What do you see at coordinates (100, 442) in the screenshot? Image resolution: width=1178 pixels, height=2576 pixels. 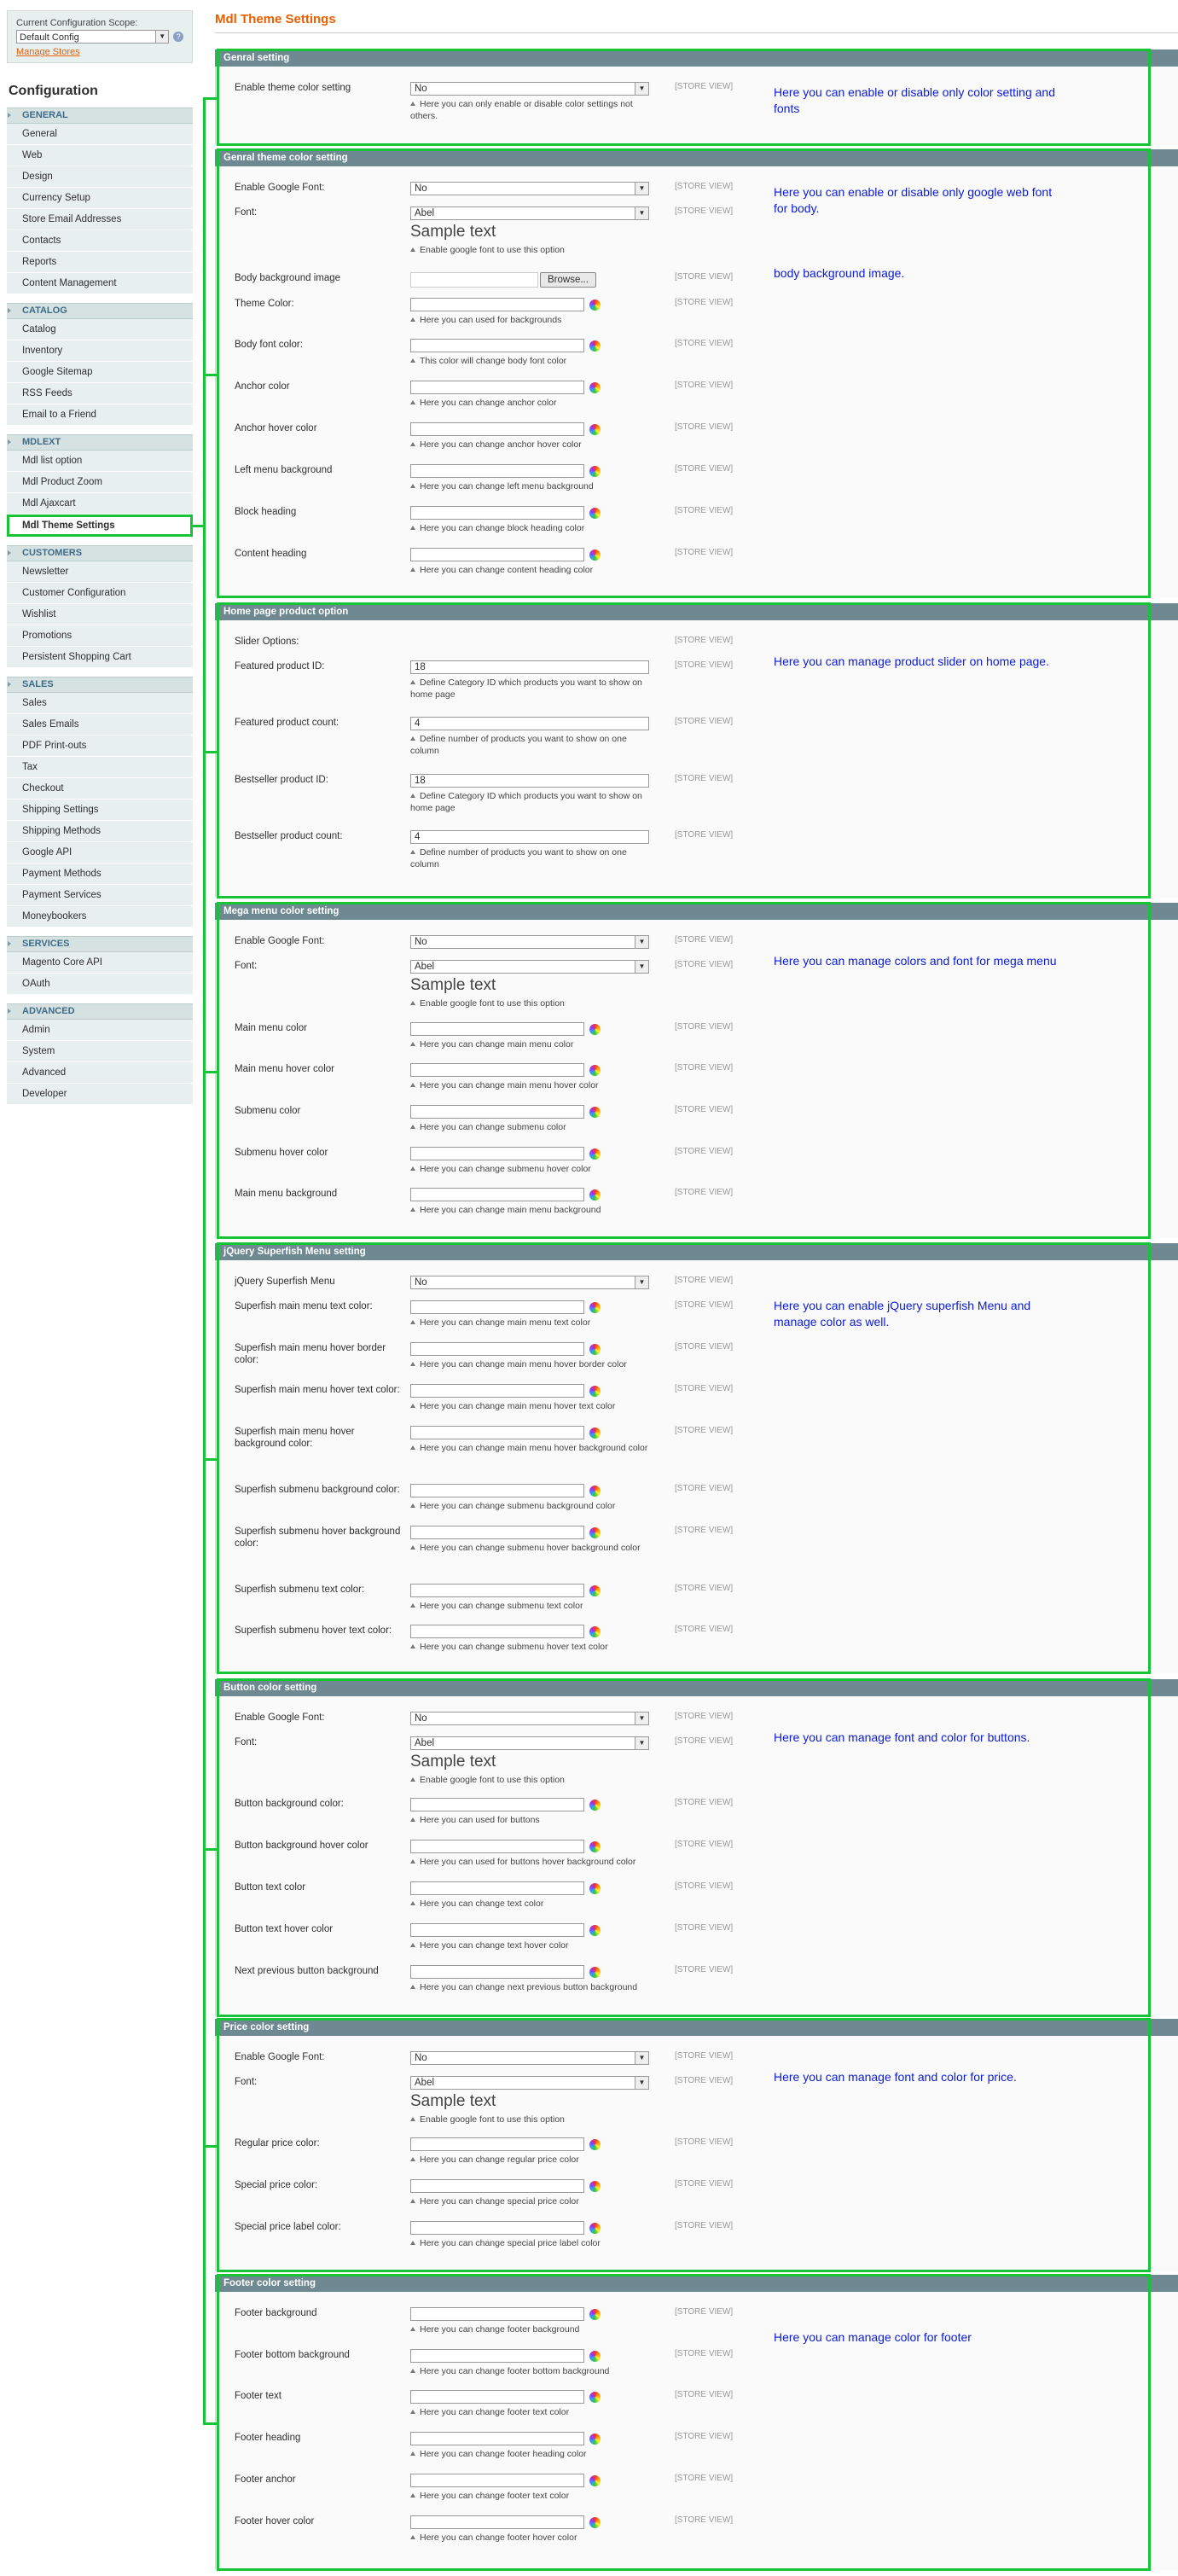 I see `nav-group-header: MDLEXT` at bounding box center [100, 442].